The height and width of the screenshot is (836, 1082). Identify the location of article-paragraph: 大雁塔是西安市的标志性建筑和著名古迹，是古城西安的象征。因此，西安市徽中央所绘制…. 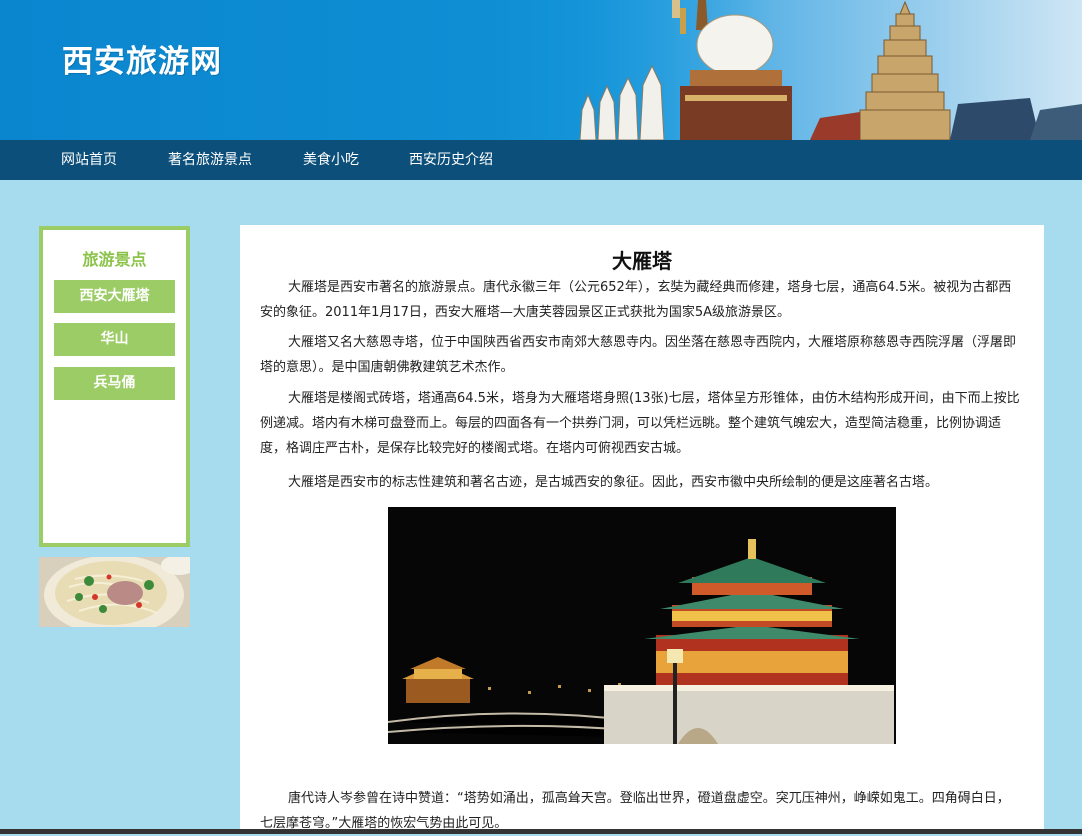
(613, 482).